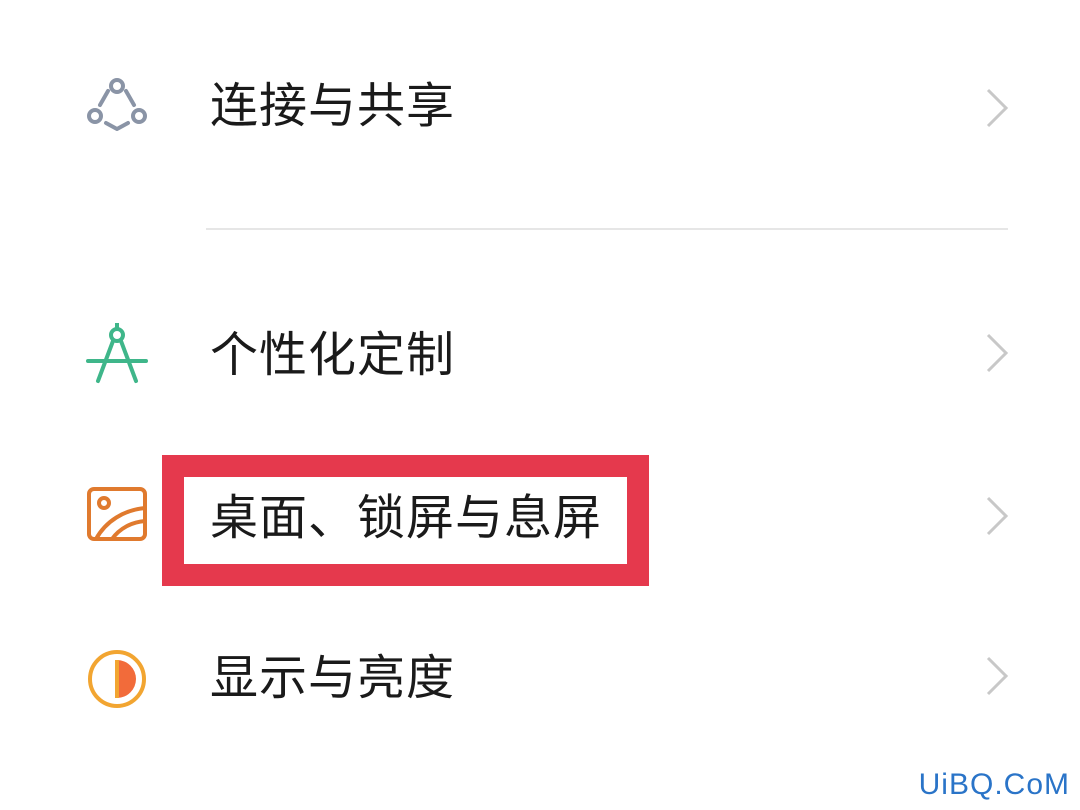  What do you see at coordinates (405, 520) in the screenshot?
I see `highlight-box` at bounding box center [405, 520].